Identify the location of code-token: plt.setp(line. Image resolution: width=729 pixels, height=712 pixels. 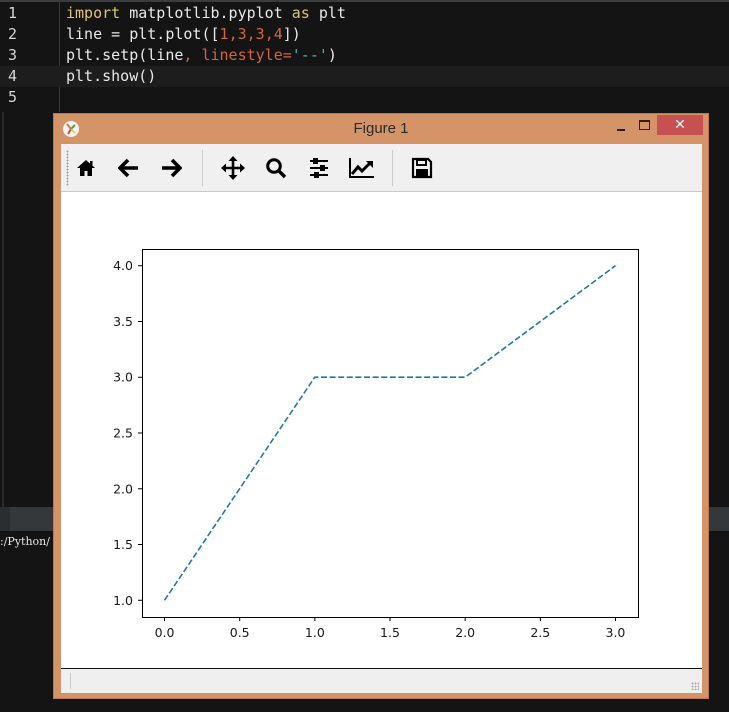
(125, 55).